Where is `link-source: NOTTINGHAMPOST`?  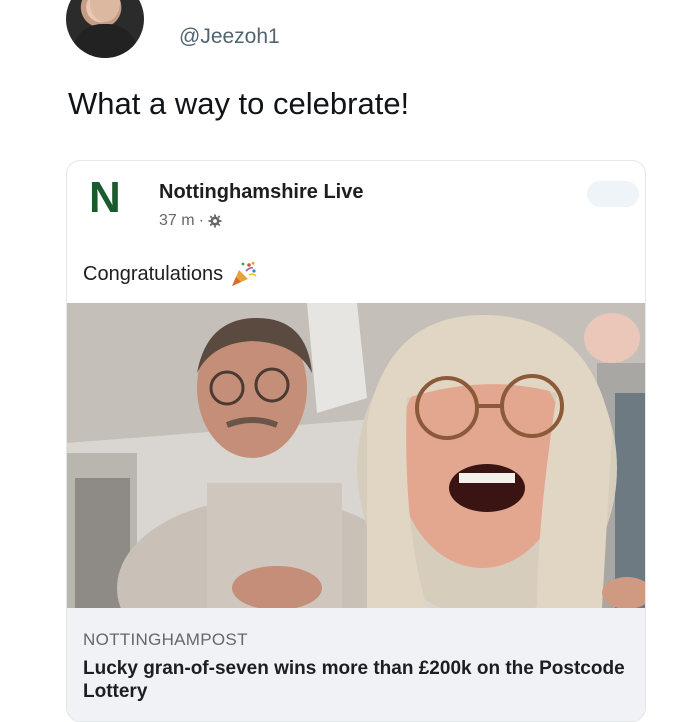 link-source: NOTTINGHAMPOST is located at coordinates (165, 639).